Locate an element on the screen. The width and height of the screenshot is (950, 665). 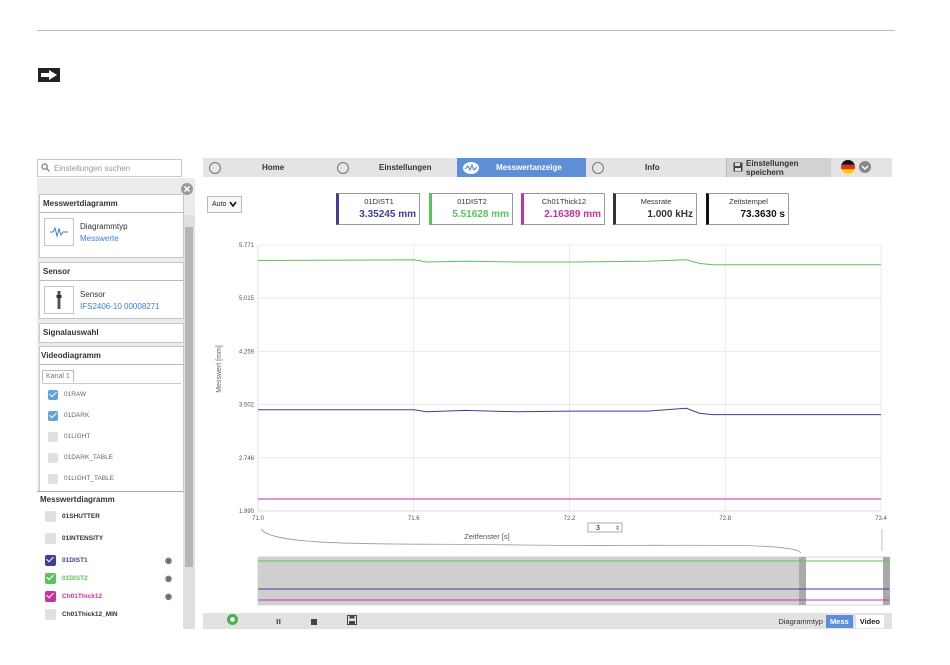
arrow-right-icon is located at coordinates (49, 75).